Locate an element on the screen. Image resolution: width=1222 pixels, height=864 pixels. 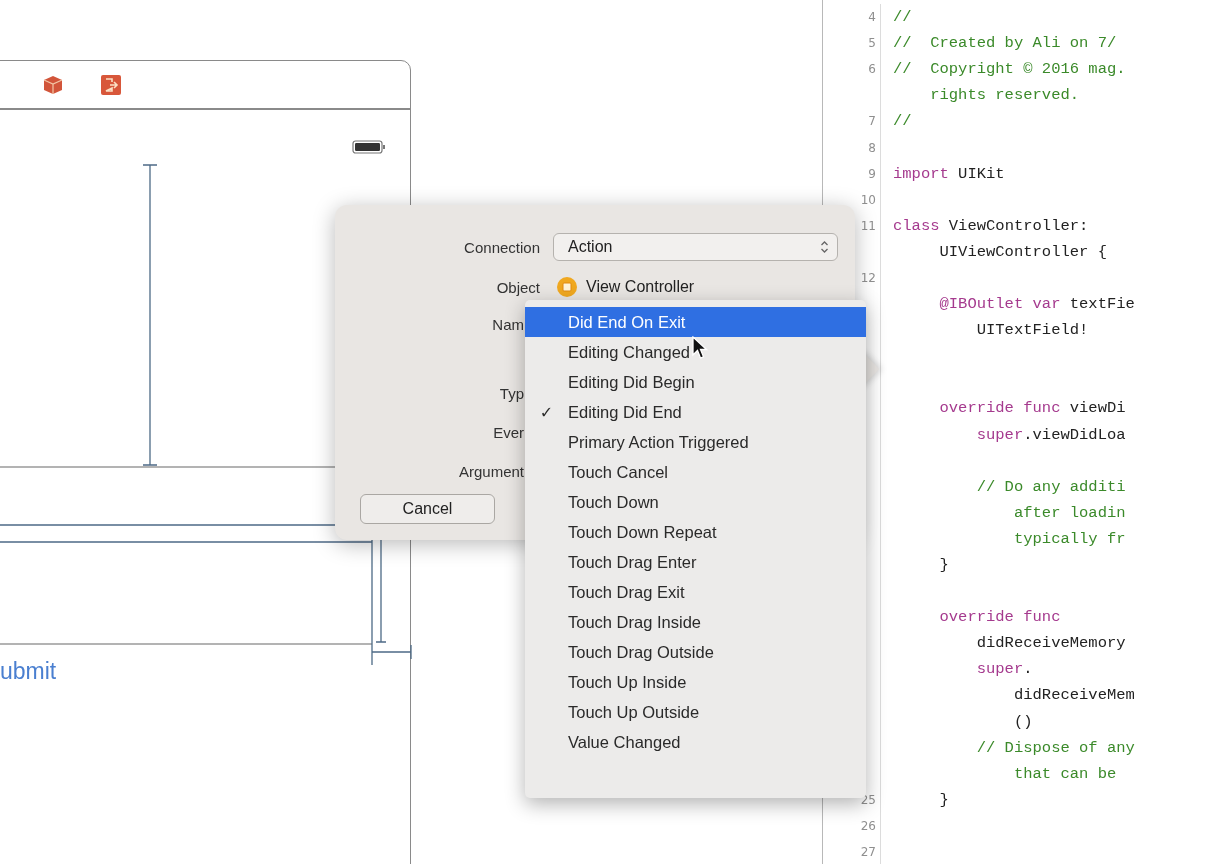
field-label: Connection is located at coordinates (502, 247).